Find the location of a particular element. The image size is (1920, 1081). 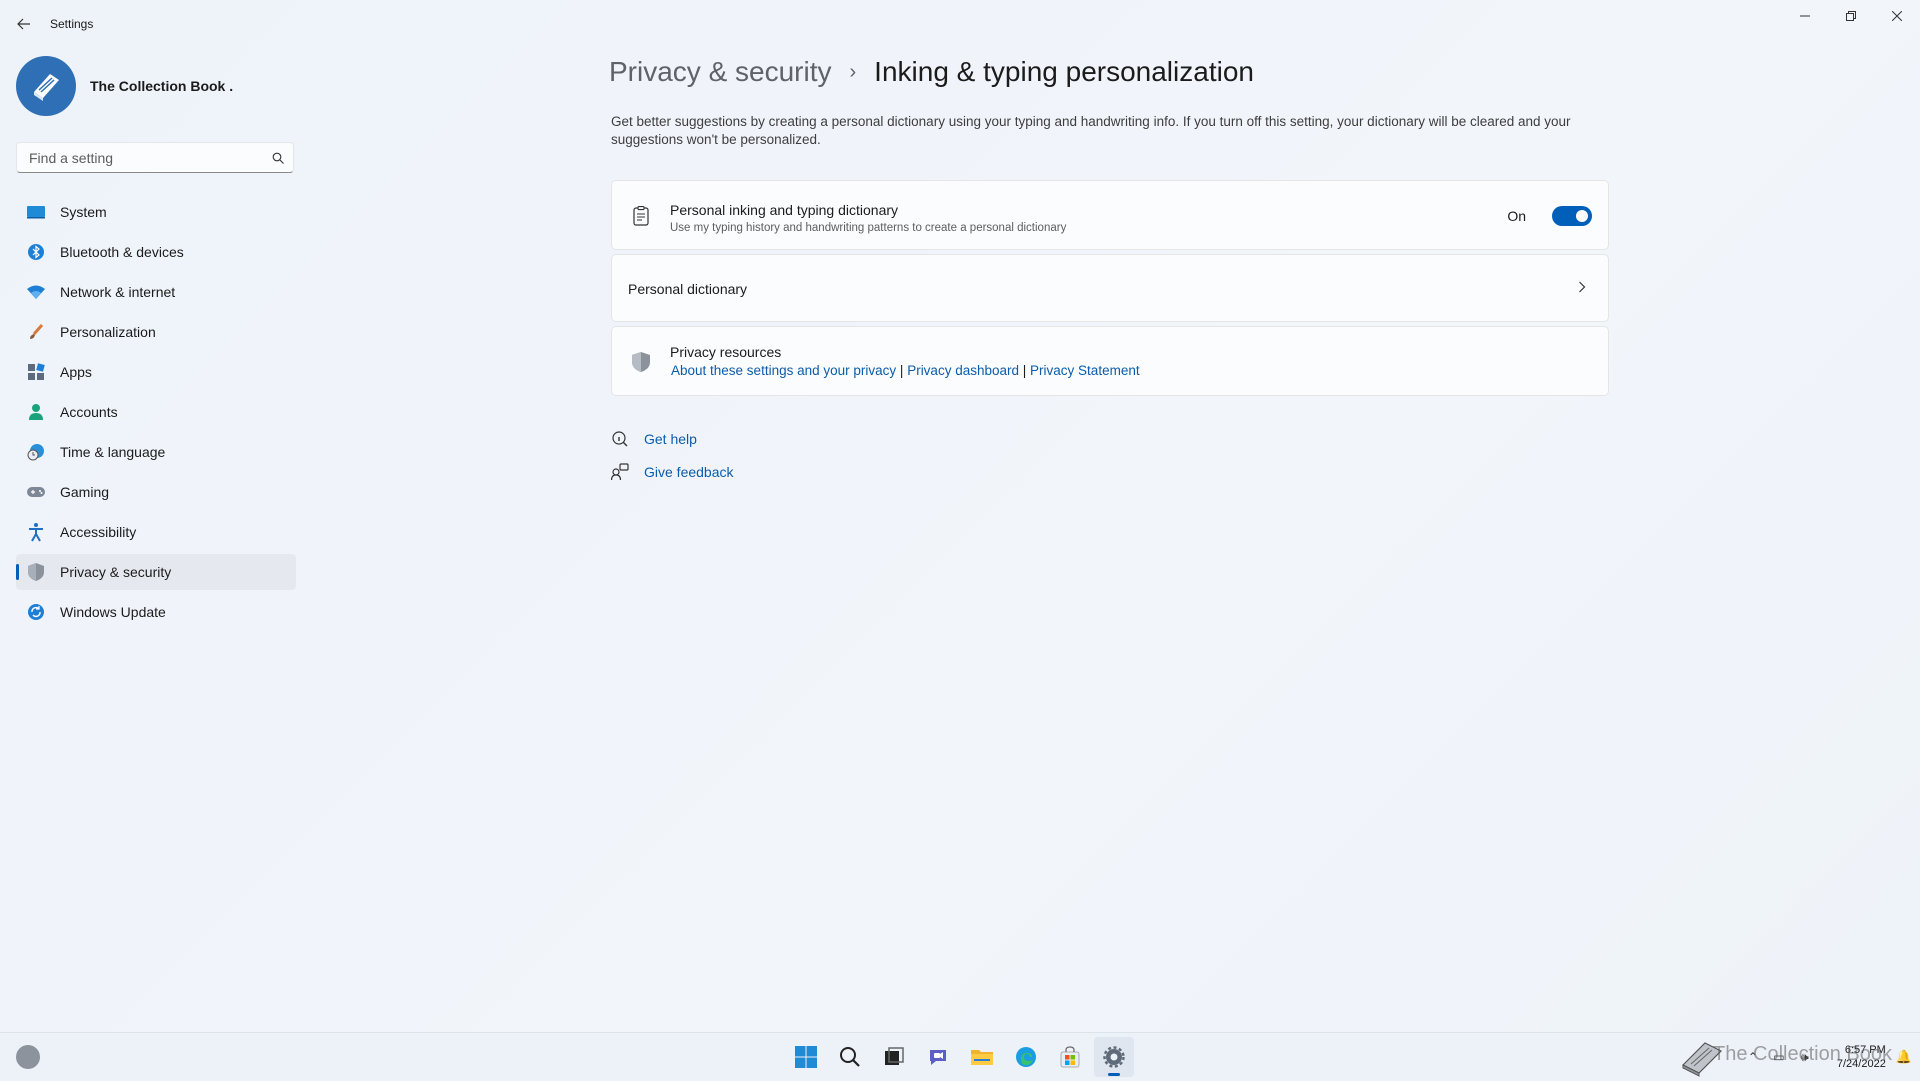

close-icon is located at coordinates (1897, 16).